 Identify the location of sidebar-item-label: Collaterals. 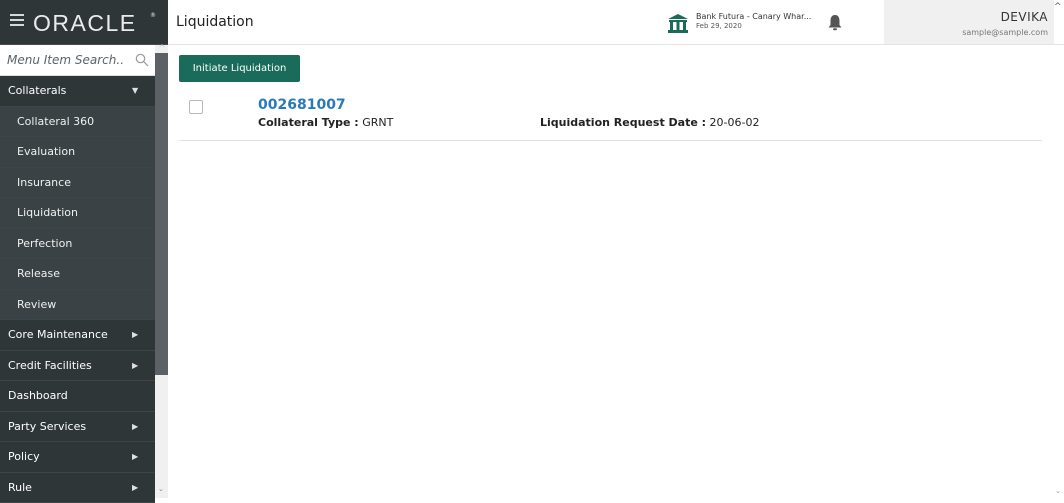
(37, 90).